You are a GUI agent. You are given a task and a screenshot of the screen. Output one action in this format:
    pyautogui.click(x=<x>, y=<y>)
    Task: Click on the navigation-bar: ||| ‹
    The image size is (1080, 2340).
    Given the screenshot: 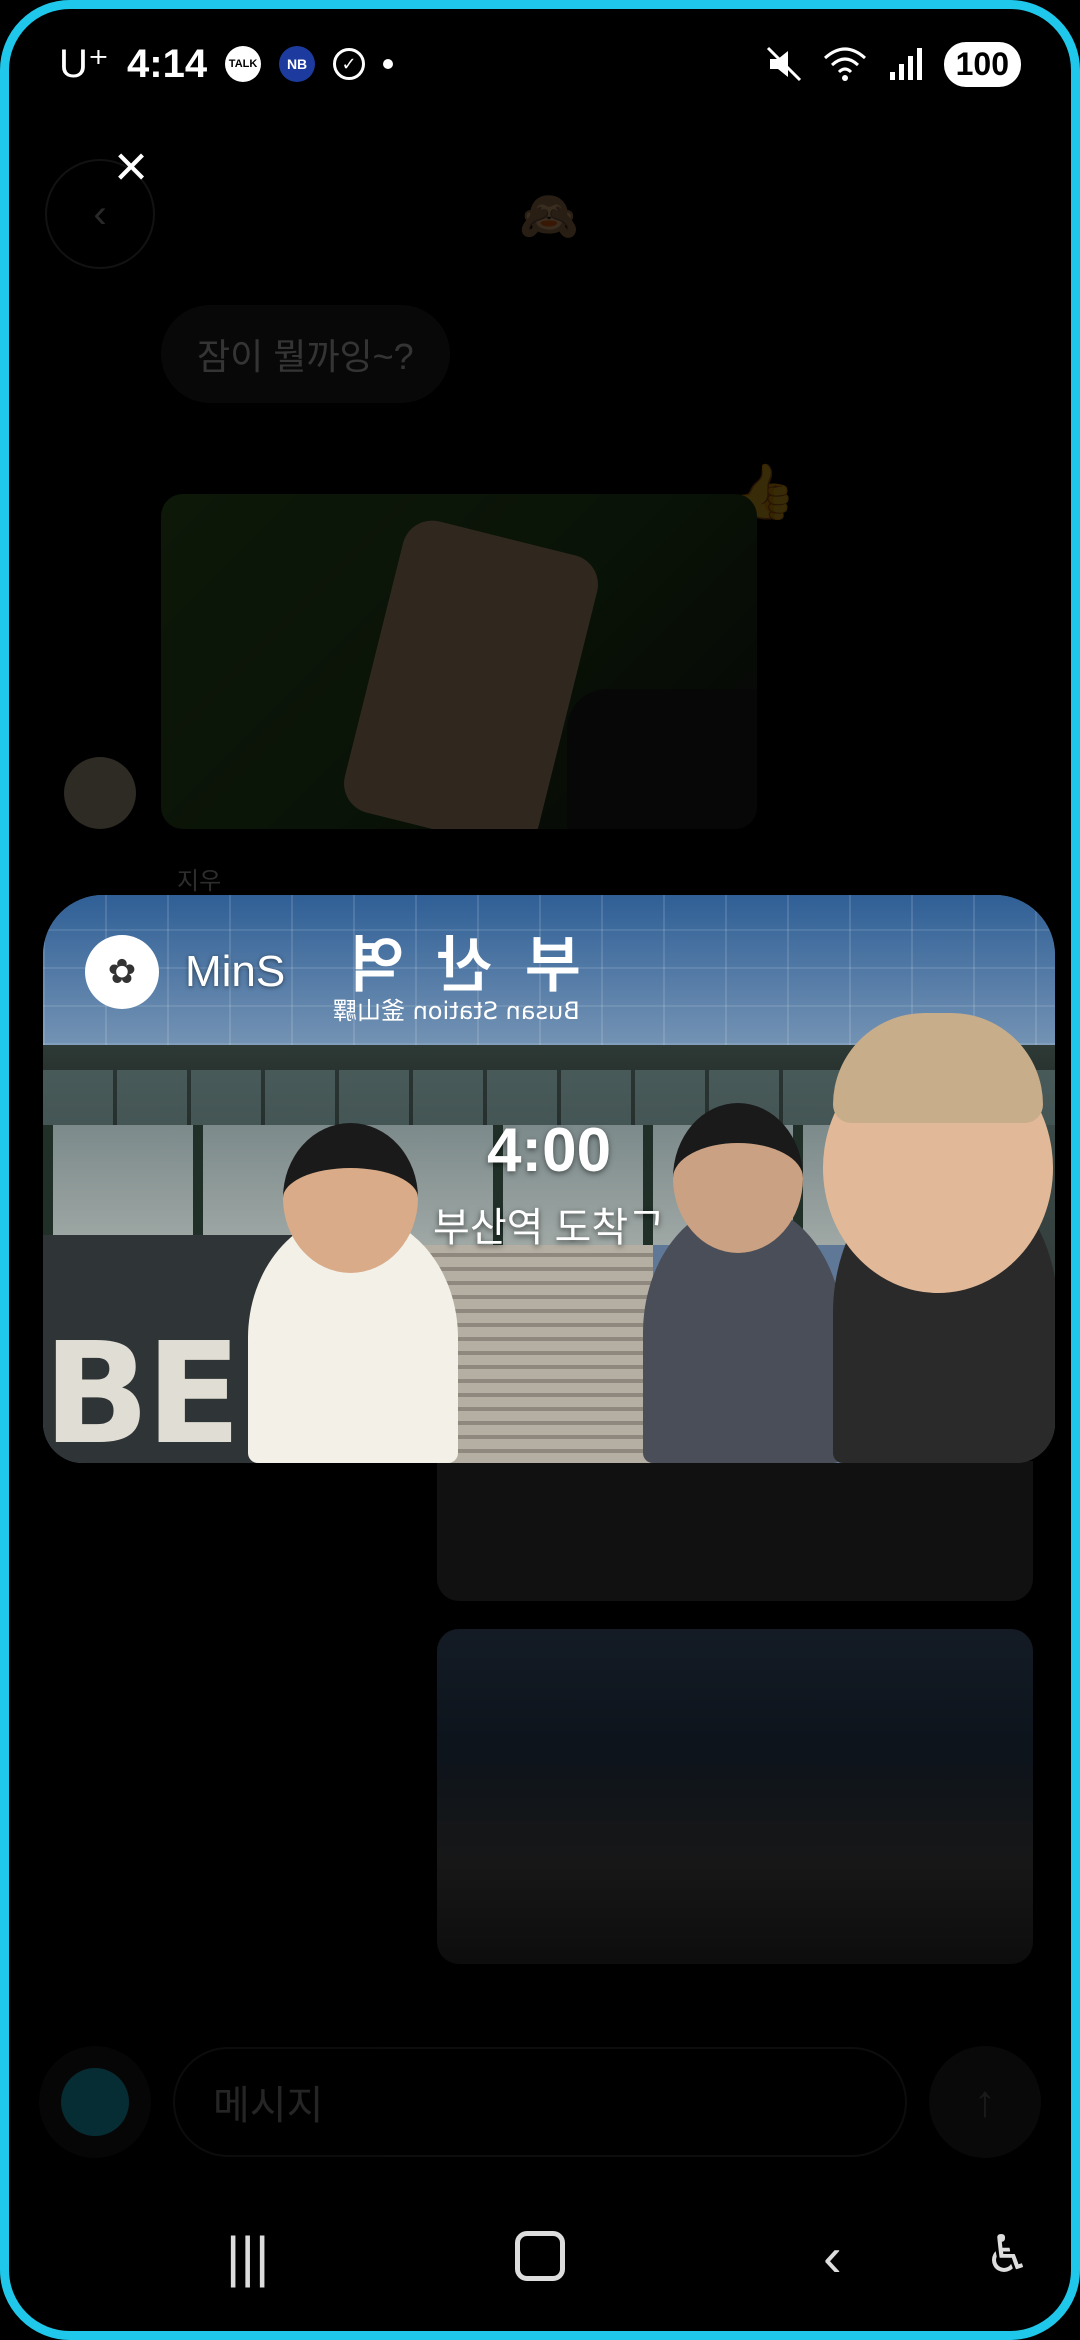 What is the action you would take?
    pyautogui.click(x=540, y=2256)
    